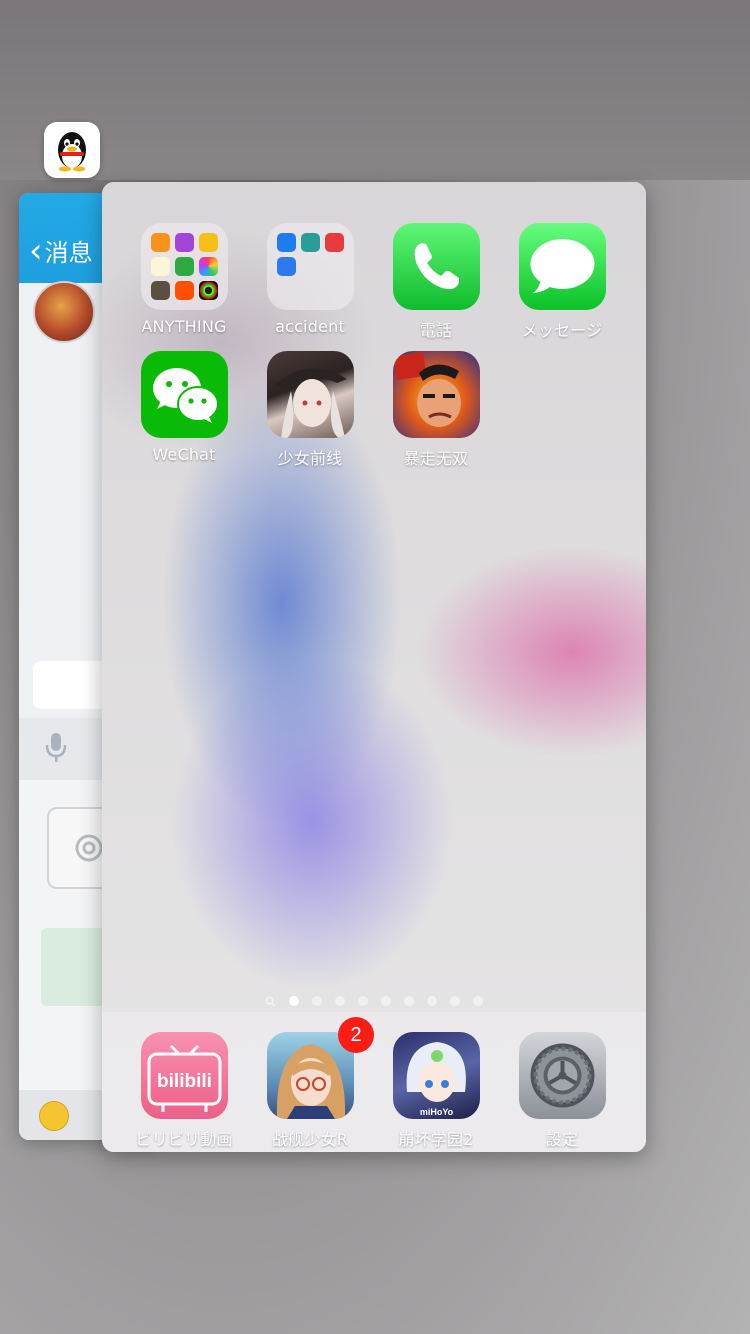 Image resolution: width=750 pixels, height=1334 pixels. Describe the element at coordinates (356, 1035) in the screenshot. I see `notification-badge: 2` at that location.